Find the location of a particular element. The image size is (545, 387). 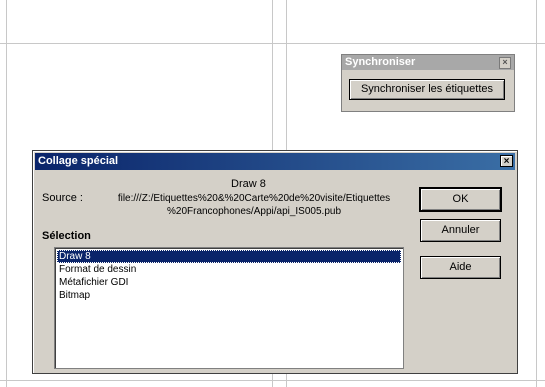

list-item: Format de dessin is located at coordinates (229, 269).